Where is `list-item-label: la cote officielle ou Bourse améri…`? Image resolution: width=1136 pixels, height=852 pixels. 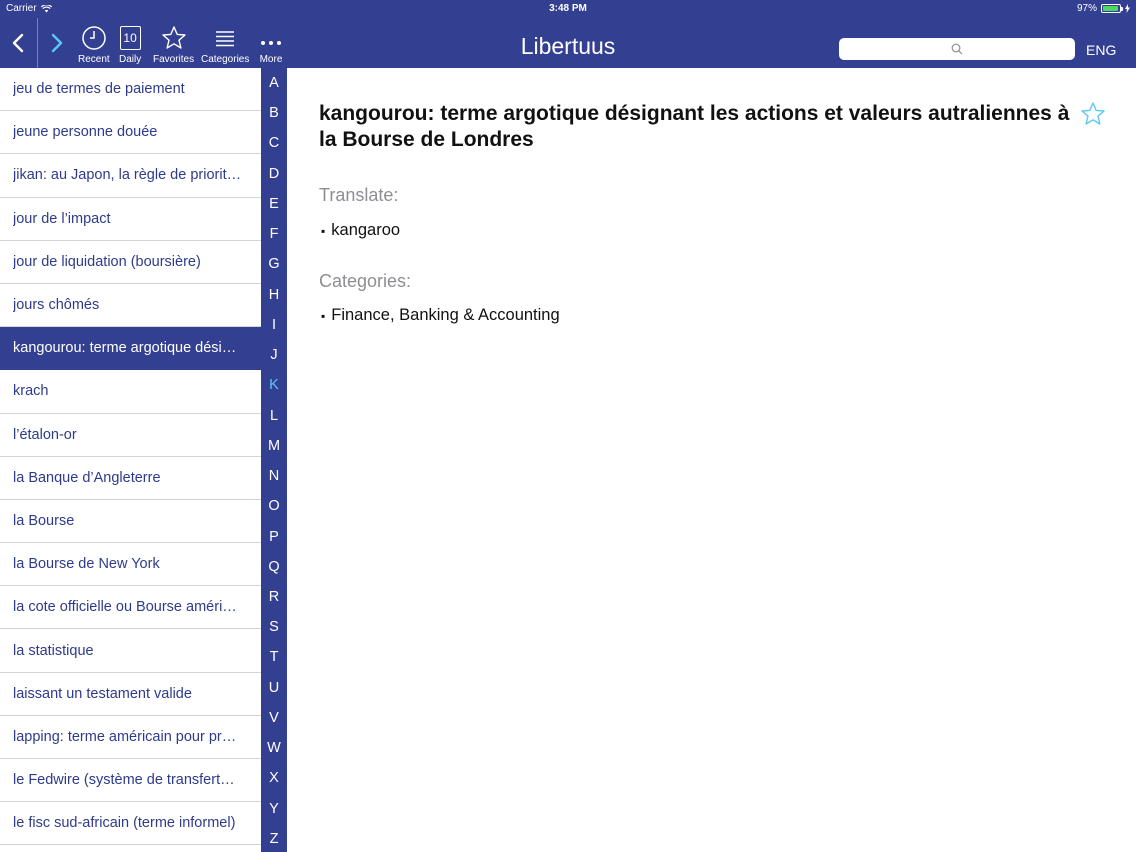 list-item-label: la cote officielle ou Bourse améri… is located at coordinates (125, 607).